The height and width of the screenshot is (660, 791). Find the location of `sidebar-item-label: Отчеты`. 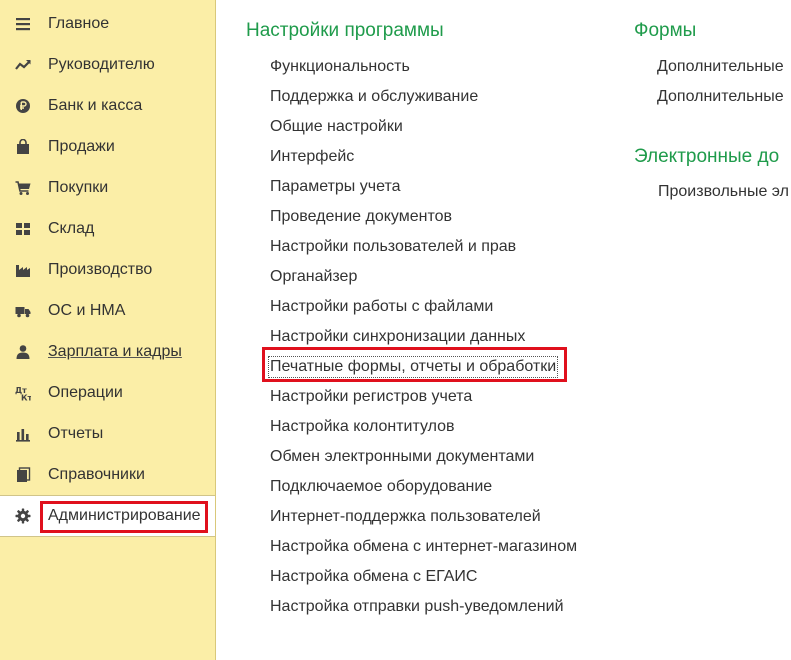

sidebar-item-label: Отчеты is located at coordinates (76, 433).